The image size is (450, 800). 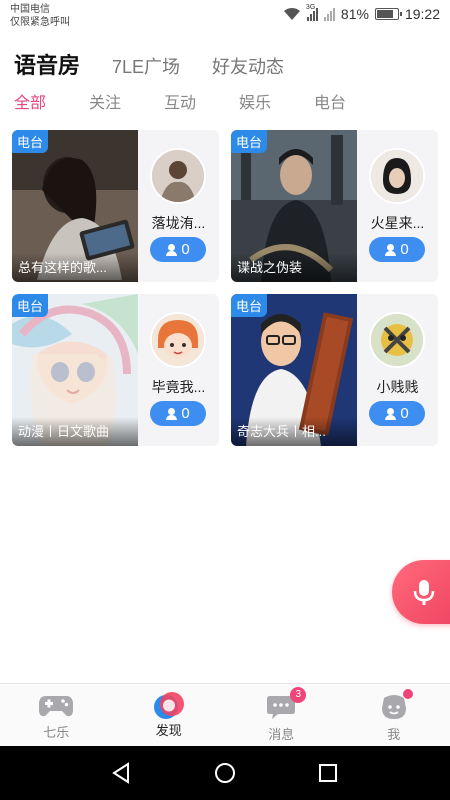 I want to click on battery-percent: 81%, so click(x=354, y=14).